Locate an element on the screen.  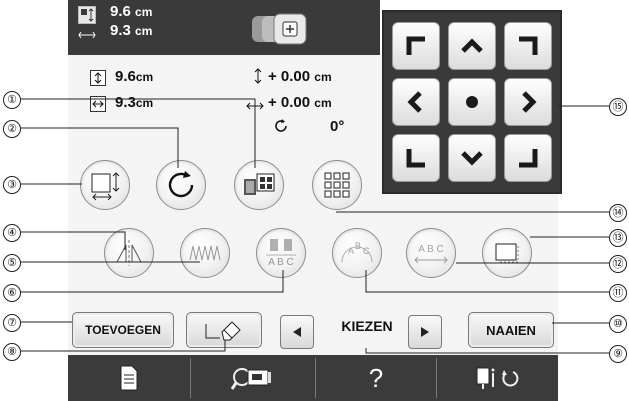
callout-12: ⑫ is located at coordinates (618, 264).